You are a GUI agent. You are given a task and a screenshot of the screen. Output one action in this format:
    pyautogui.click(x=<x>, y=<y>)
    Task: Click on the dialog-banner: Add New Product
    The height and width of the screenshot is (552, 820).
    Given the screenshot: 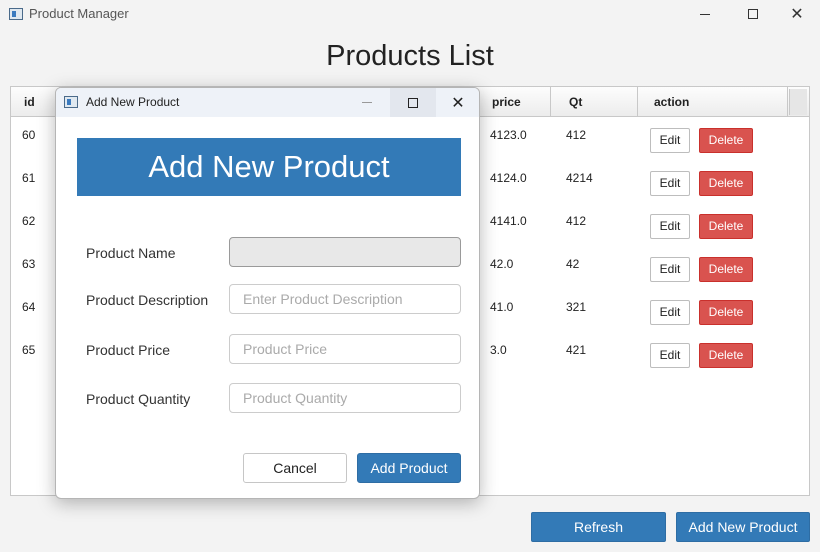 What is the action you would take?
    pyautogui.click(x=269, y=167)
    